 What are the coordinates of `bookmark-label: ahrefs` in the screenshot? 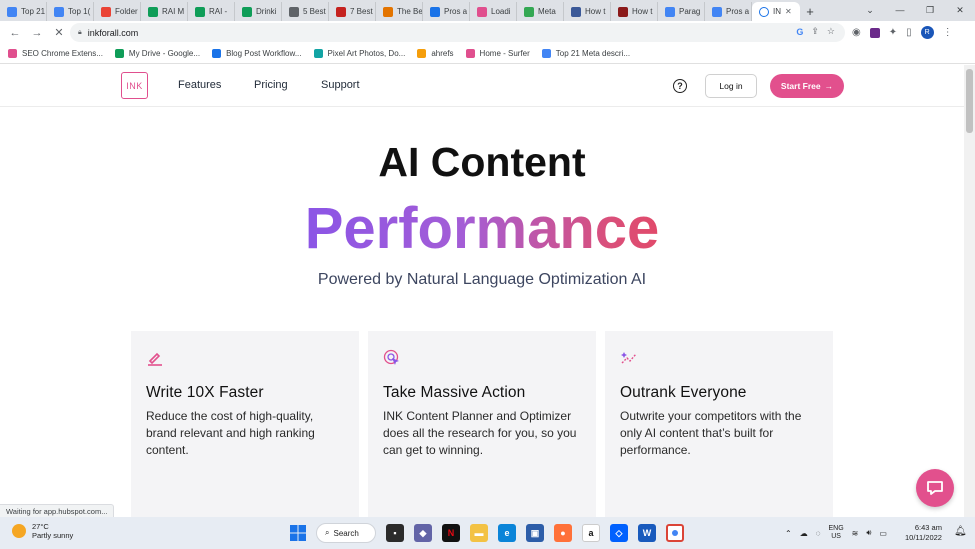 It's located at (442, 53).